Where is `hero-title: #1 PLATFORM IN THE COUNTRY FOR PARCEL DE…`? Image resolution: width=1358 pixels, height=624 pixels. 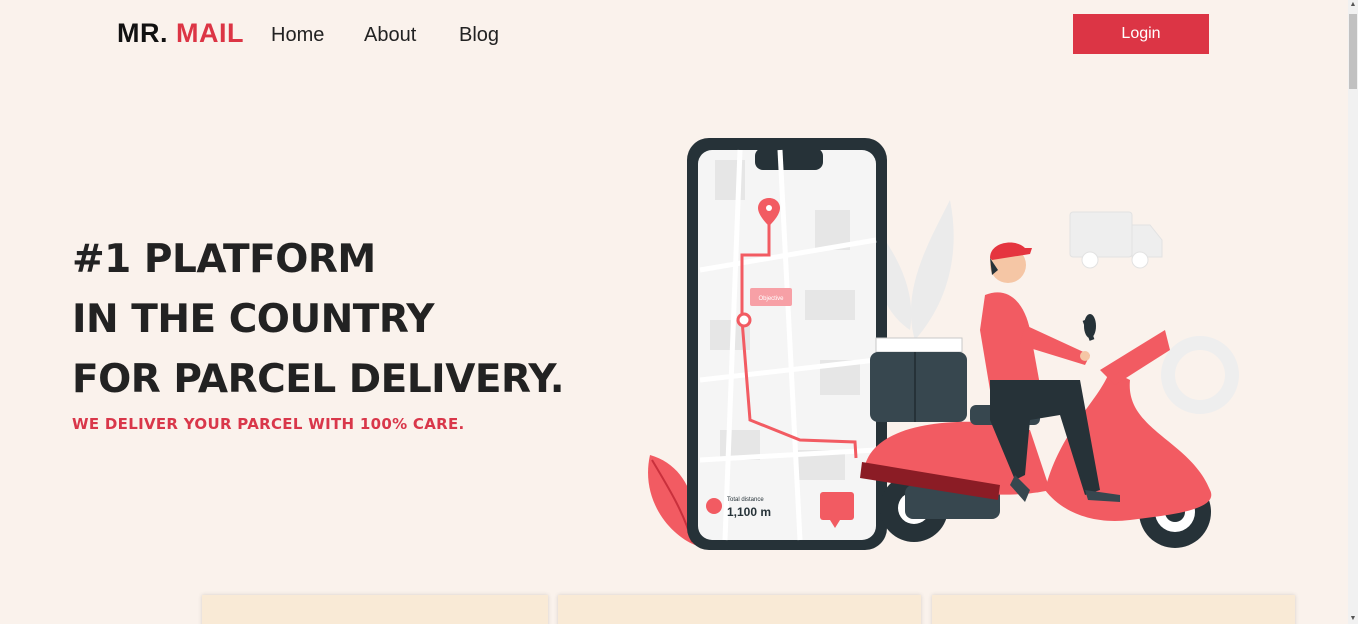 hero-title: #1 PLATFORM IN THE COUNTRY FOR PARCEL DE… is located at coordinates (318, 320).